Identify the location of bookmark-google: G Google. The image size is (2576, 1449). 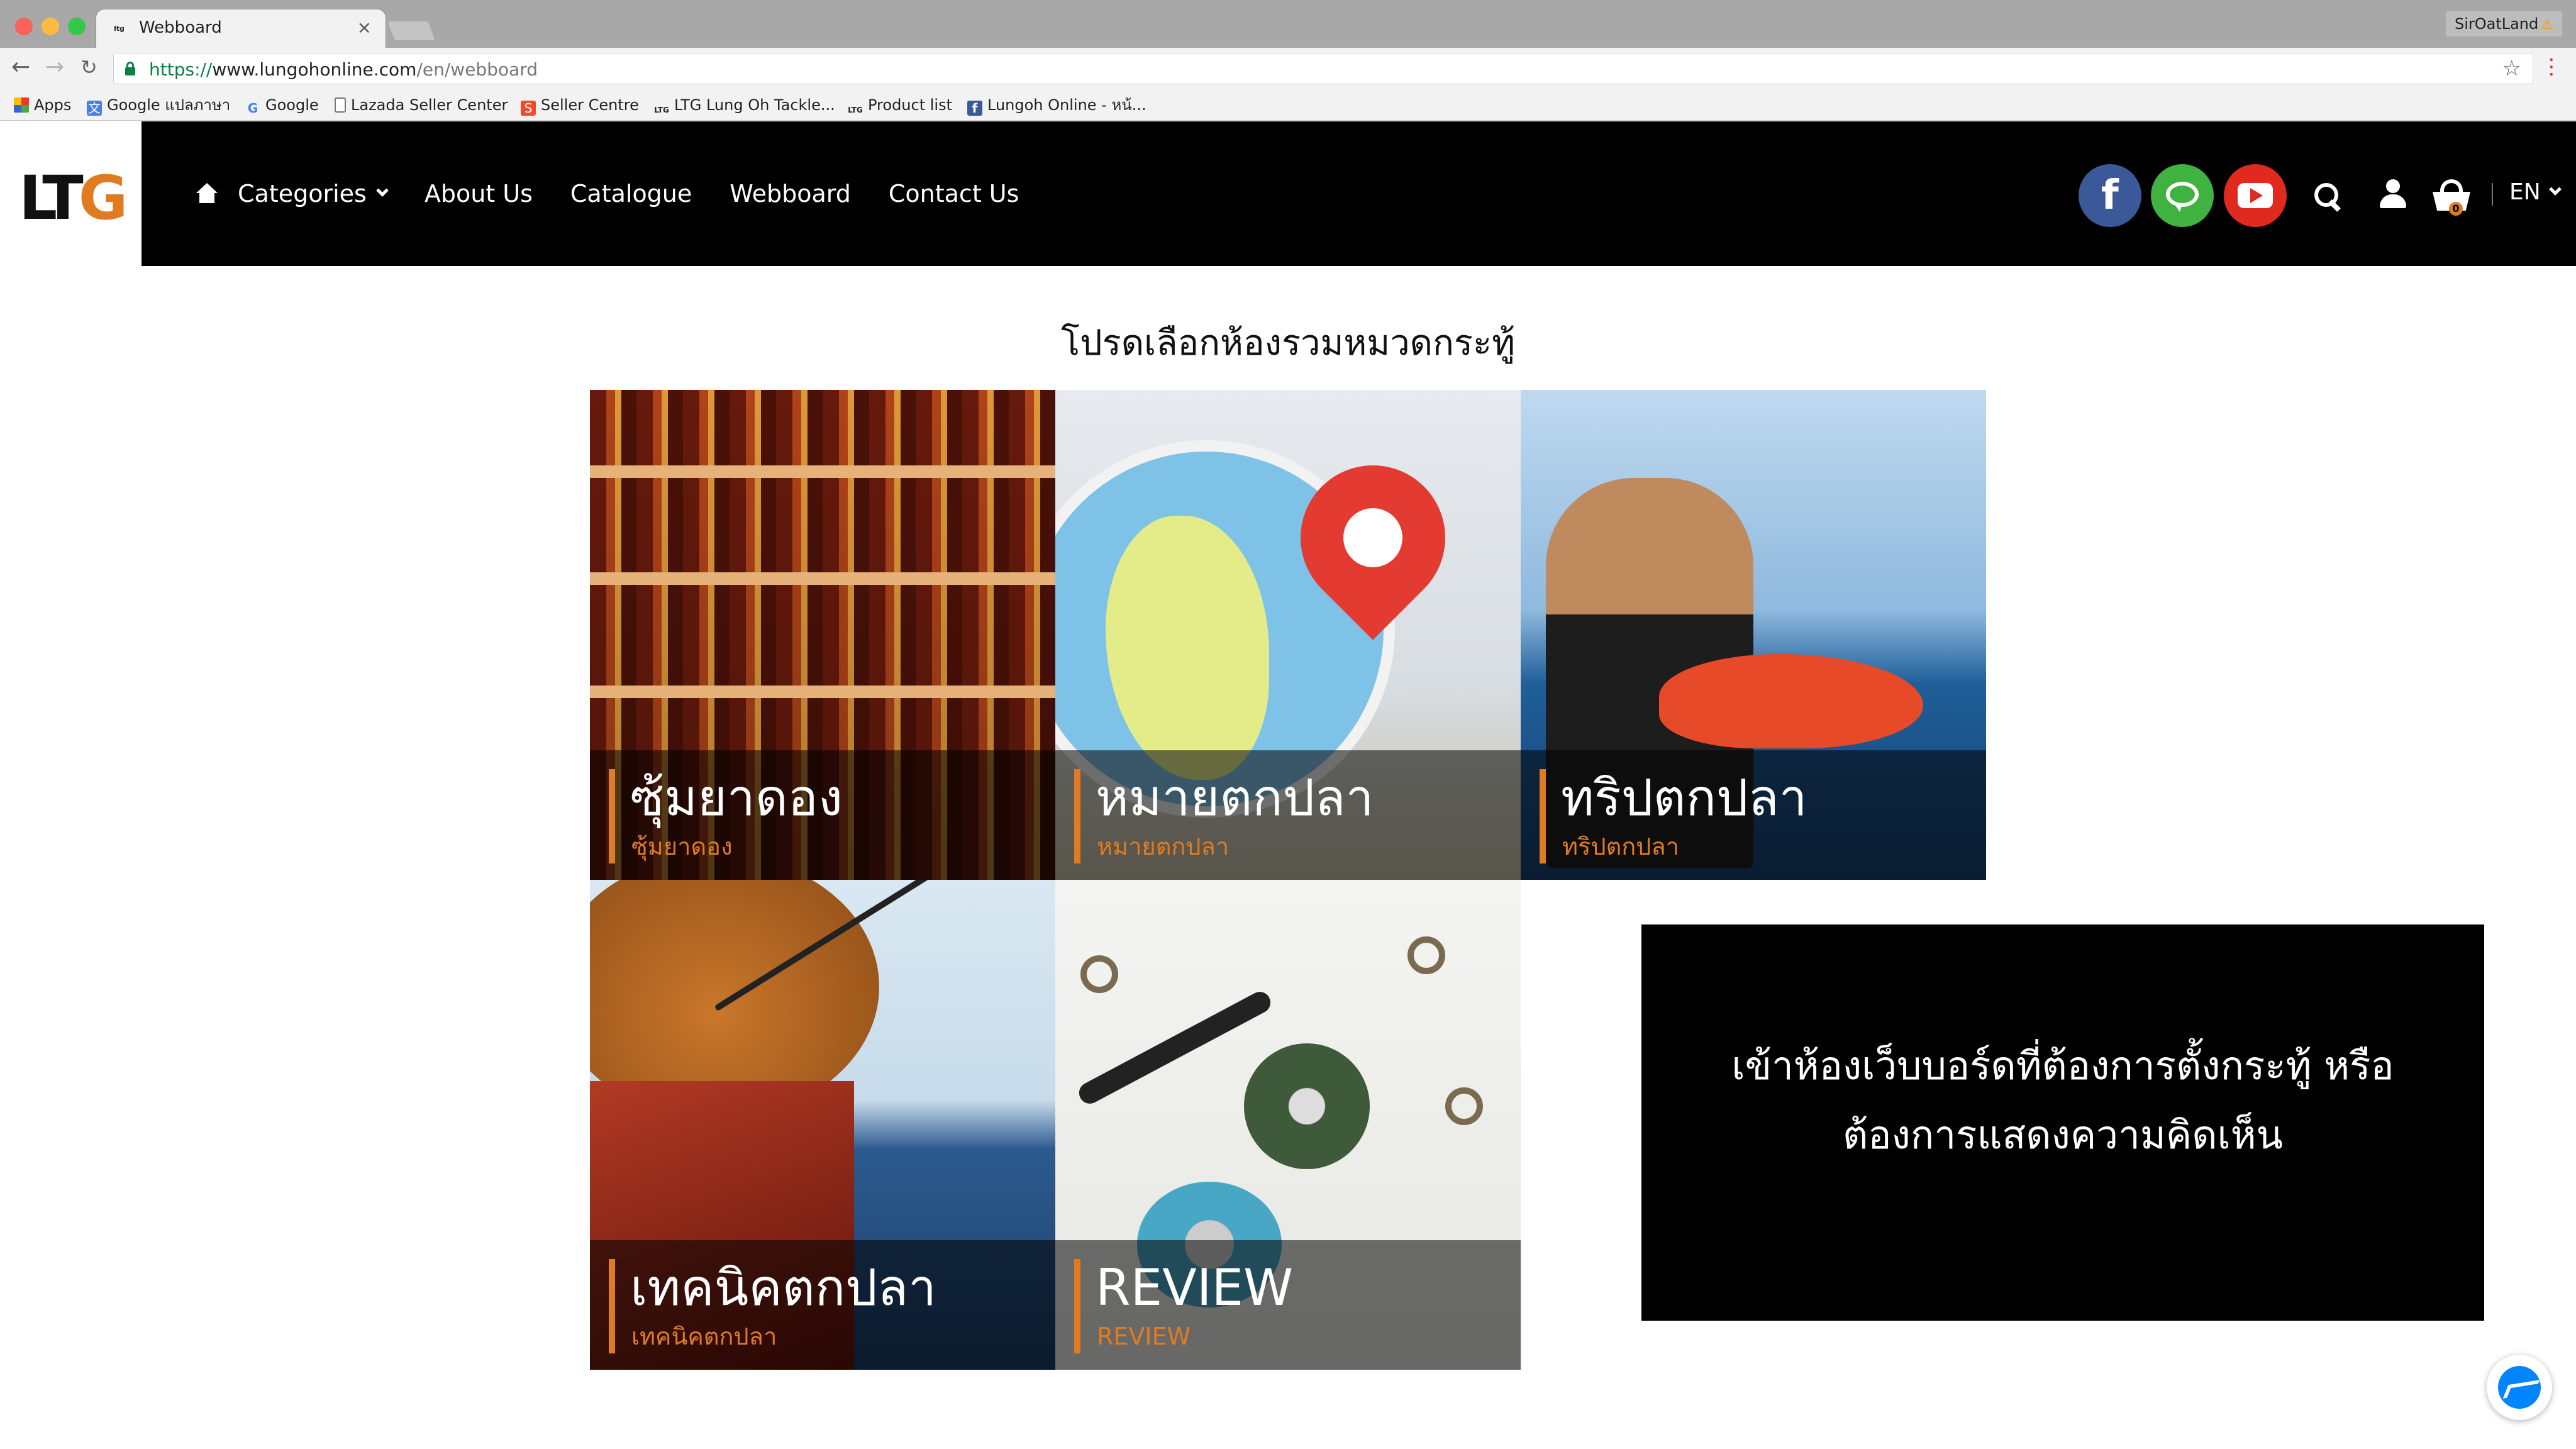
(282, 105).